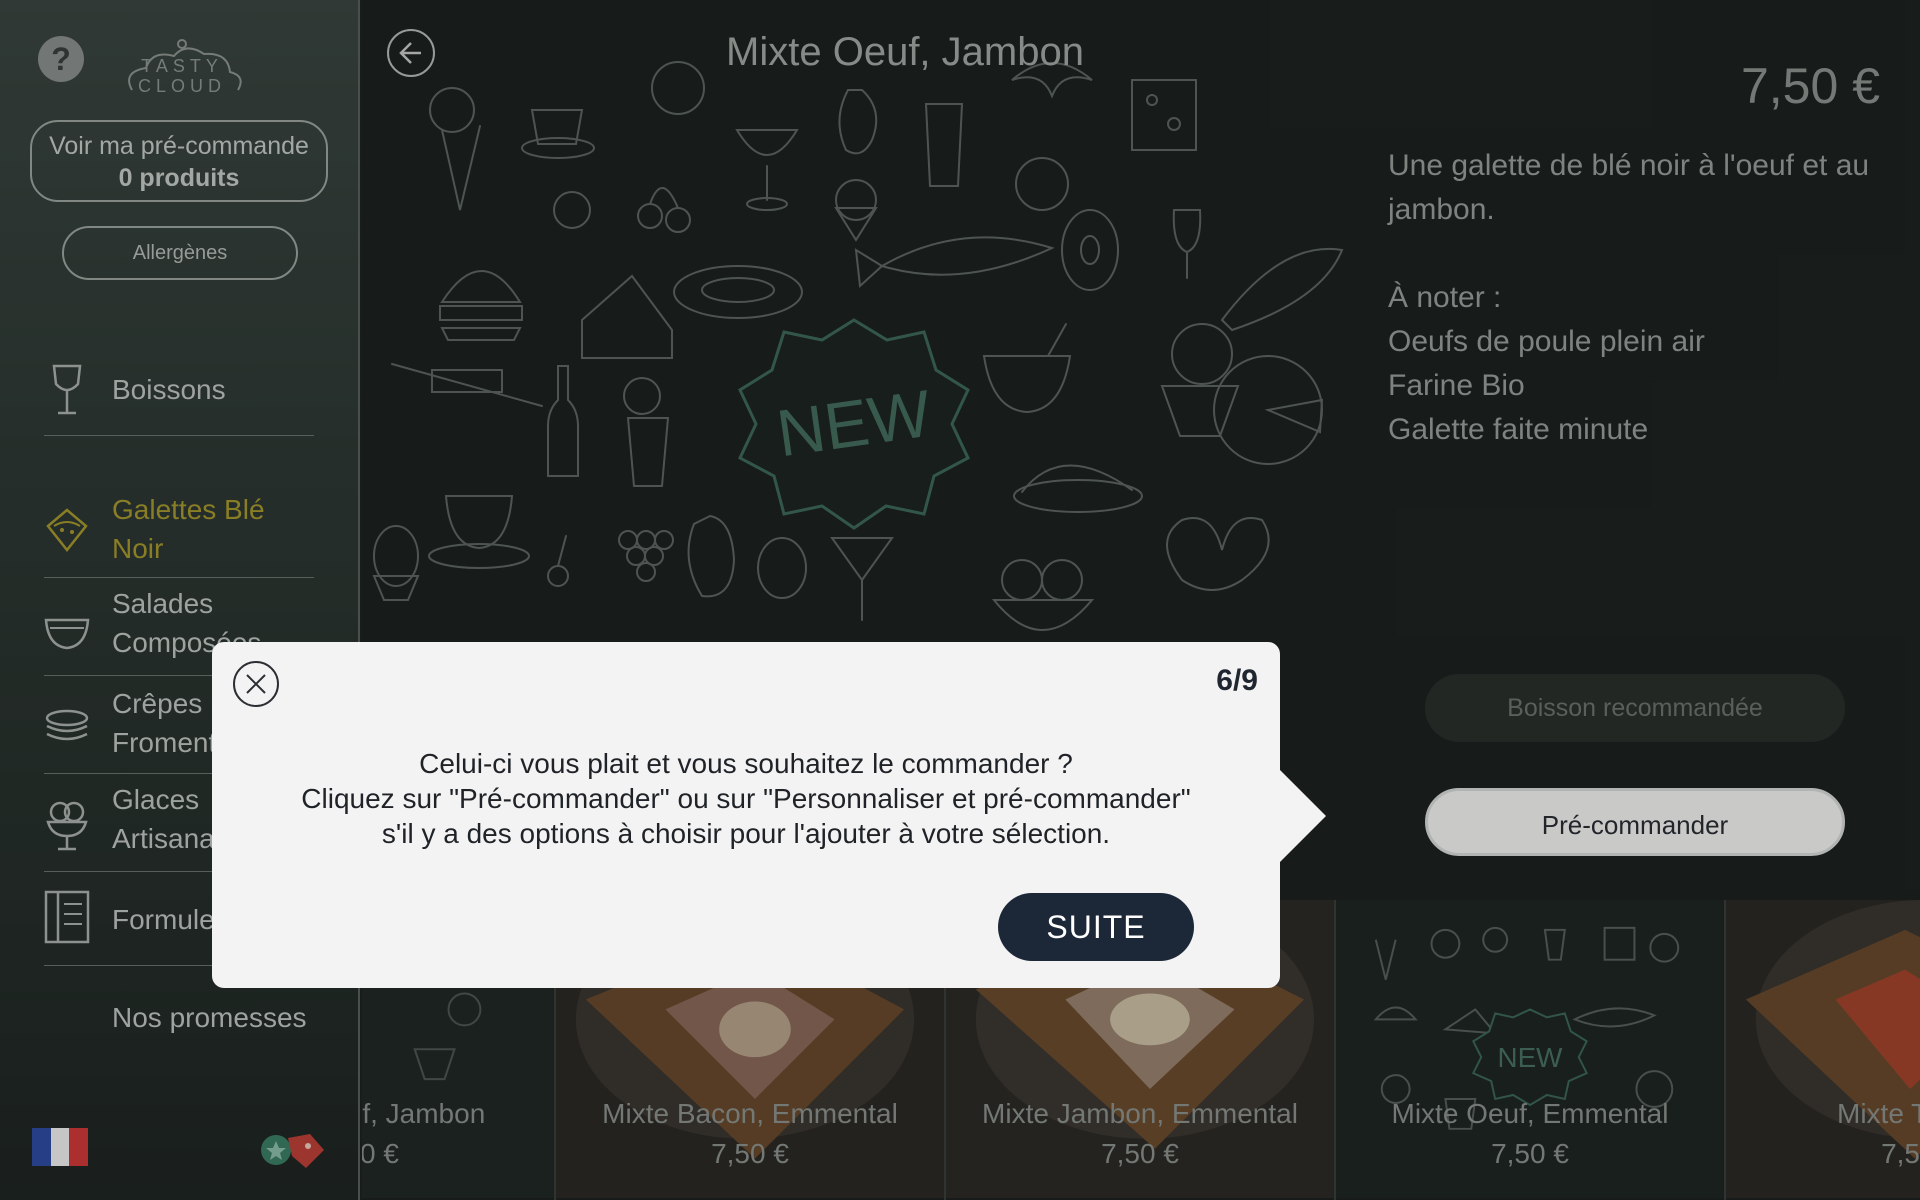 Image resolution: width=1920 pixels, height=1200 pixels. I want to click on sidebar-item-galettes: Galettes Blé Noir, so click(179, 531).